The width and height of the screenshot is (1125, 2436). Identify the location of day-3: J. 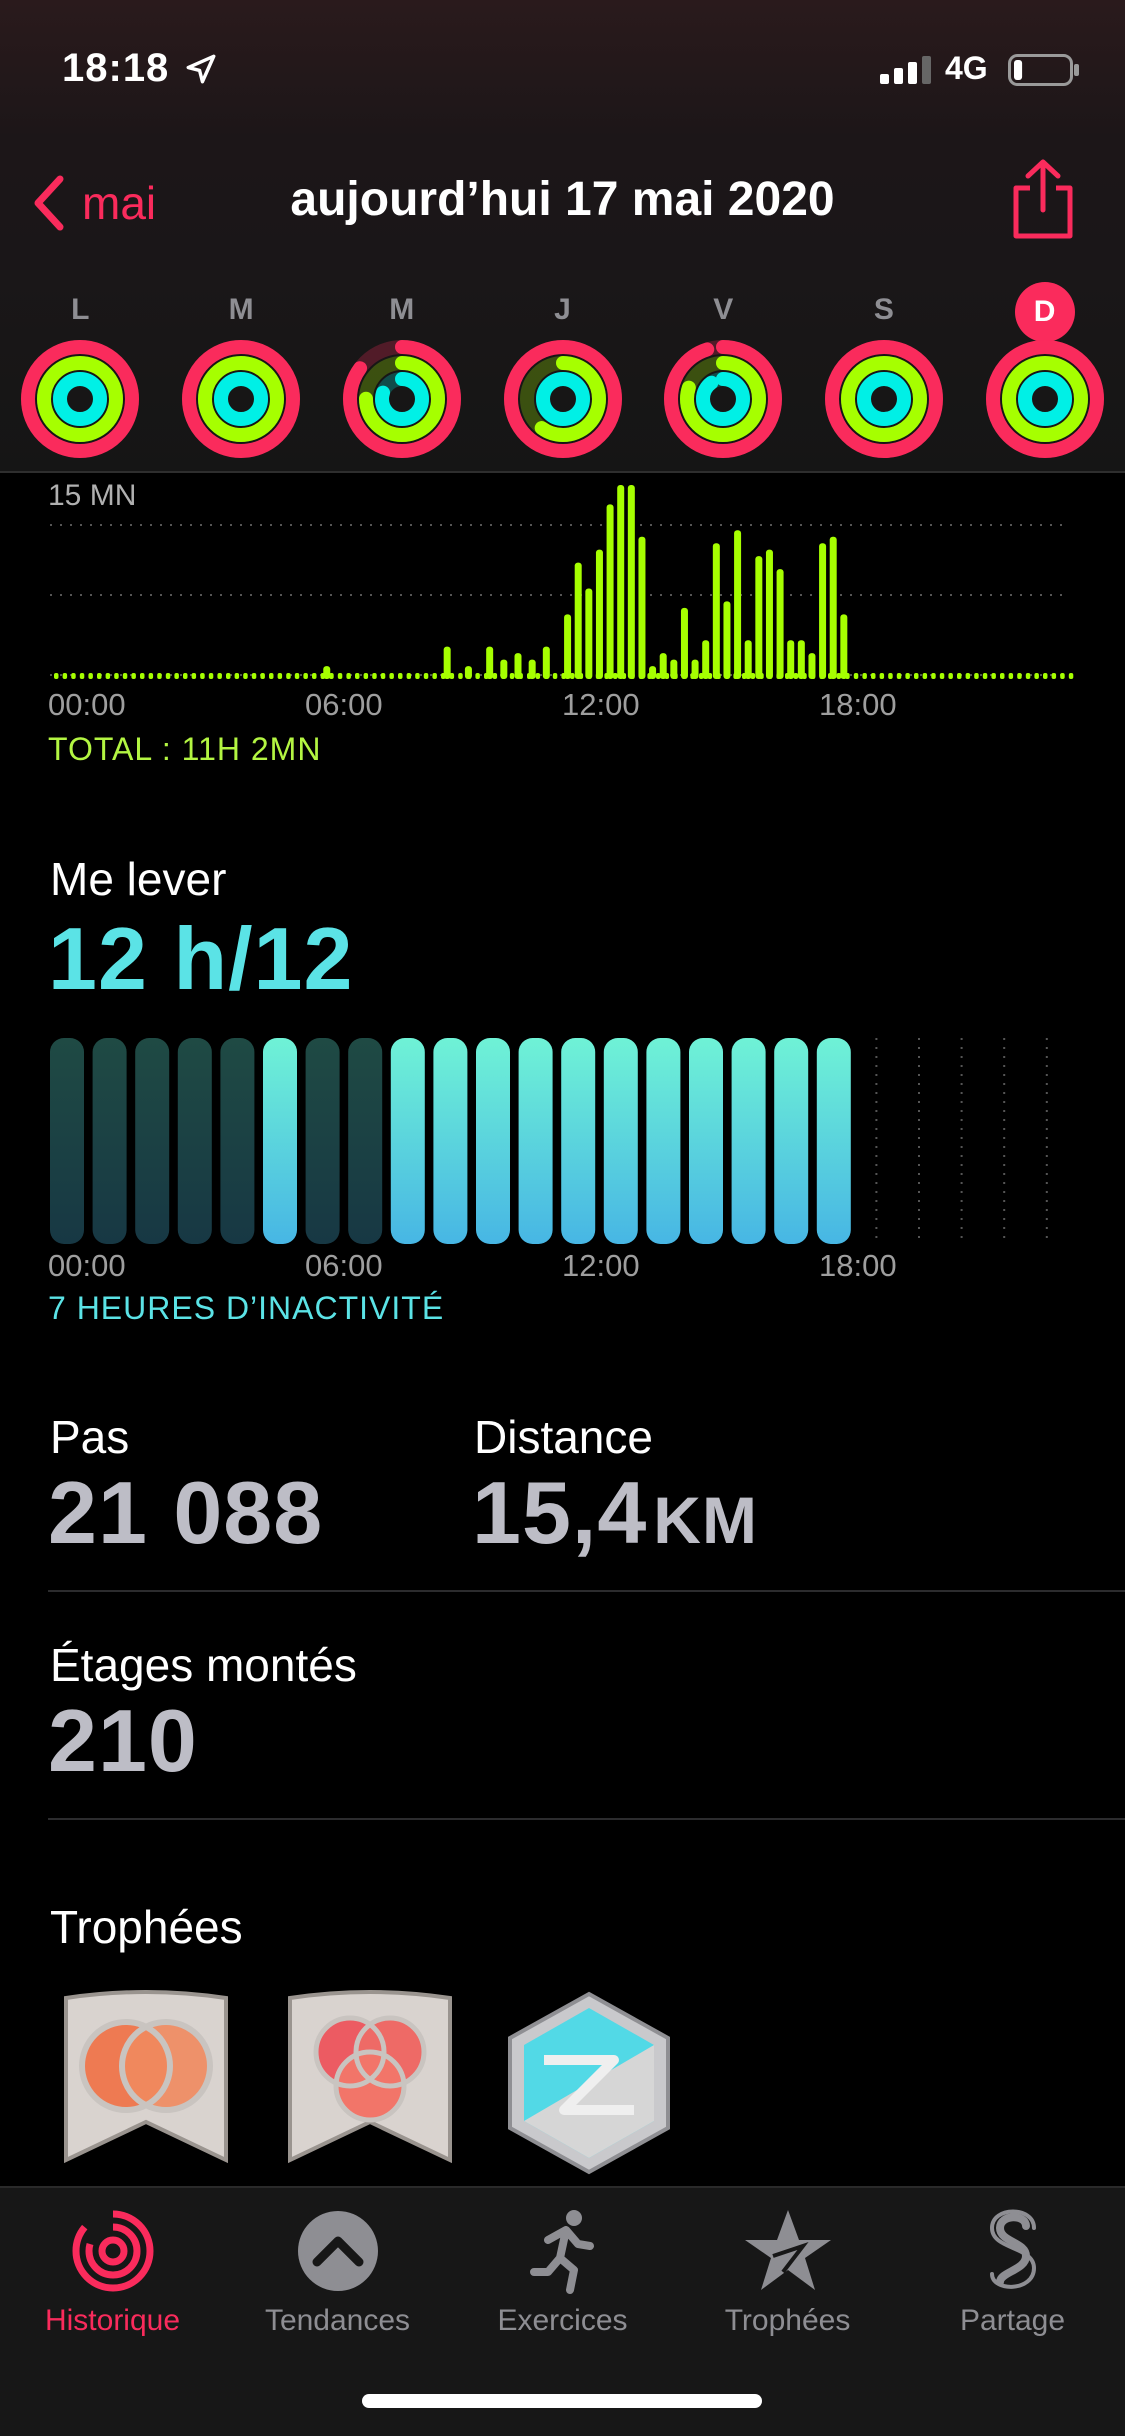
(563, 370).